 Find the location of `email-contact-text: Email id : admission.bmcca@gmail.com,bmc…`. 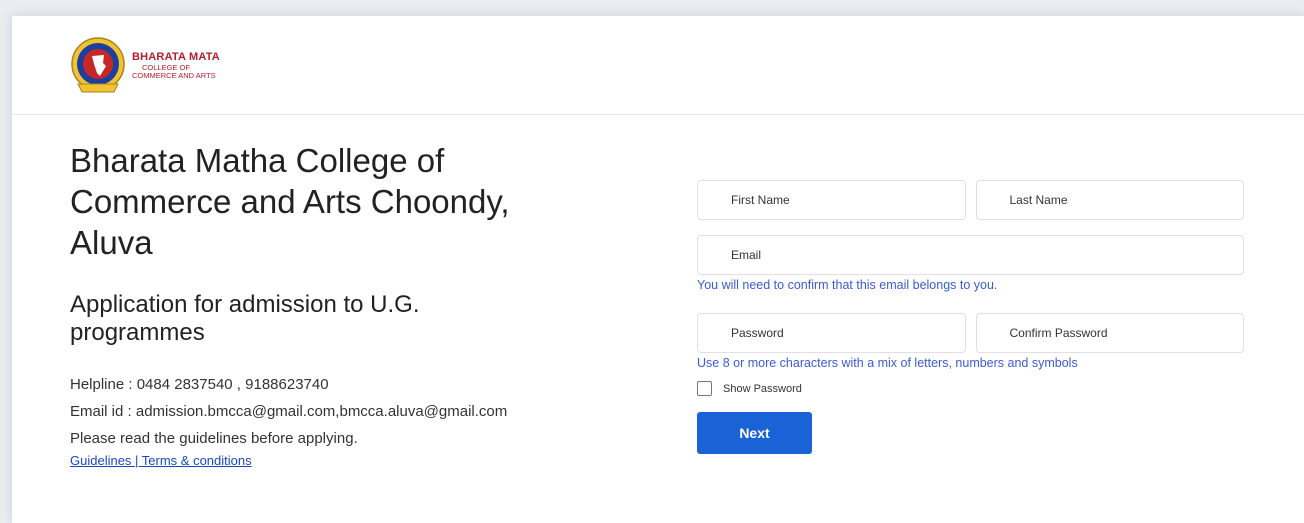

email-contact-text: Email id : admission.bmcca@gmail.com,bmc… is located at coordinates (289, 411).